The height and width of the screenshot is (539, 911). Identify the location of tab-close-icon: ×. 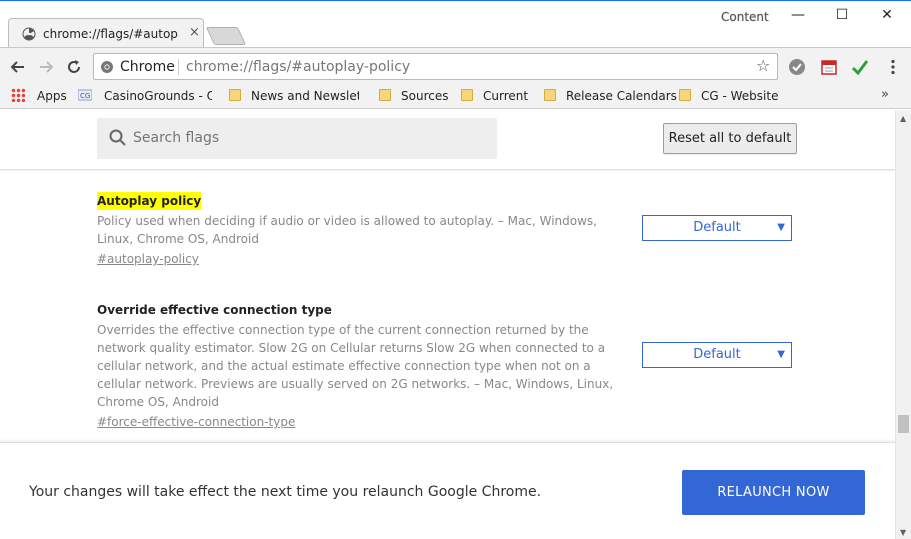
(194, 32).